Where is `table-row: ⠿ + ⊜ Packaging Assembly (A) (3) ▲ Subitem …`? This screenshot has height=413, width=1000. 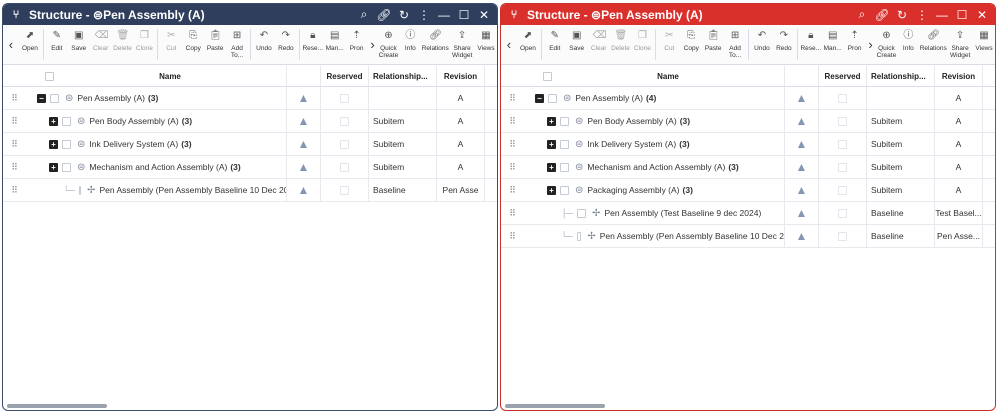
table-row: ⠿ + ⊜ Packaging Assembly (A) (3) ▲ Subitem … is located at coordinates (748, 190).